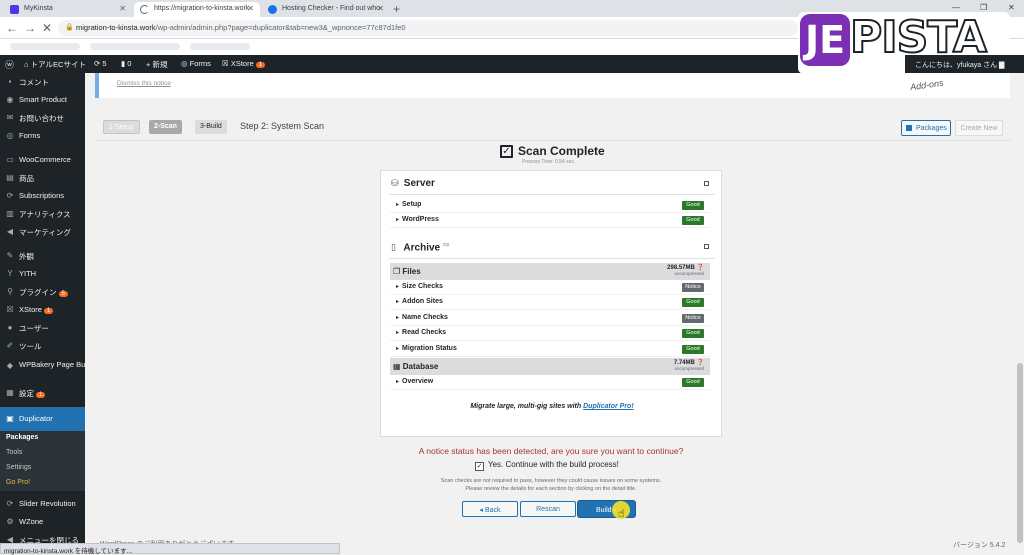 This screenshot has height=555, width=1024. Describe the element at coordinates (144, 83) in the screenshot. I see `dismiss-notice-link: Dismiss this notice` at that location.